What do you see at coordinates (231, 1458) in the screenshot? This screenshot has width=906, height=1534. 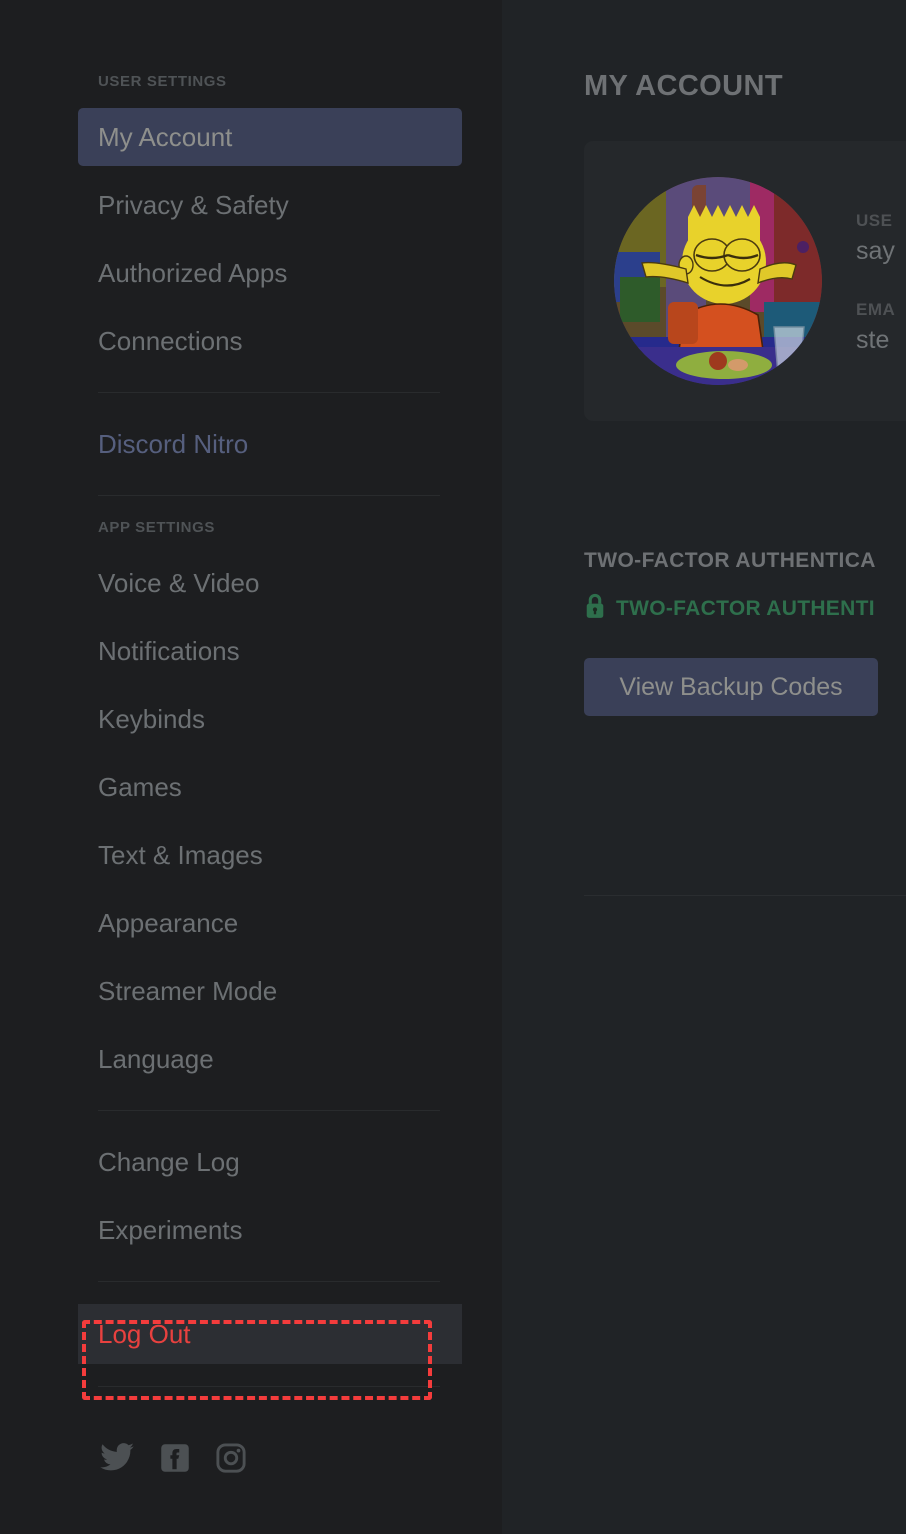 I see `instagram-icon` at bounding box center [231, 1458].